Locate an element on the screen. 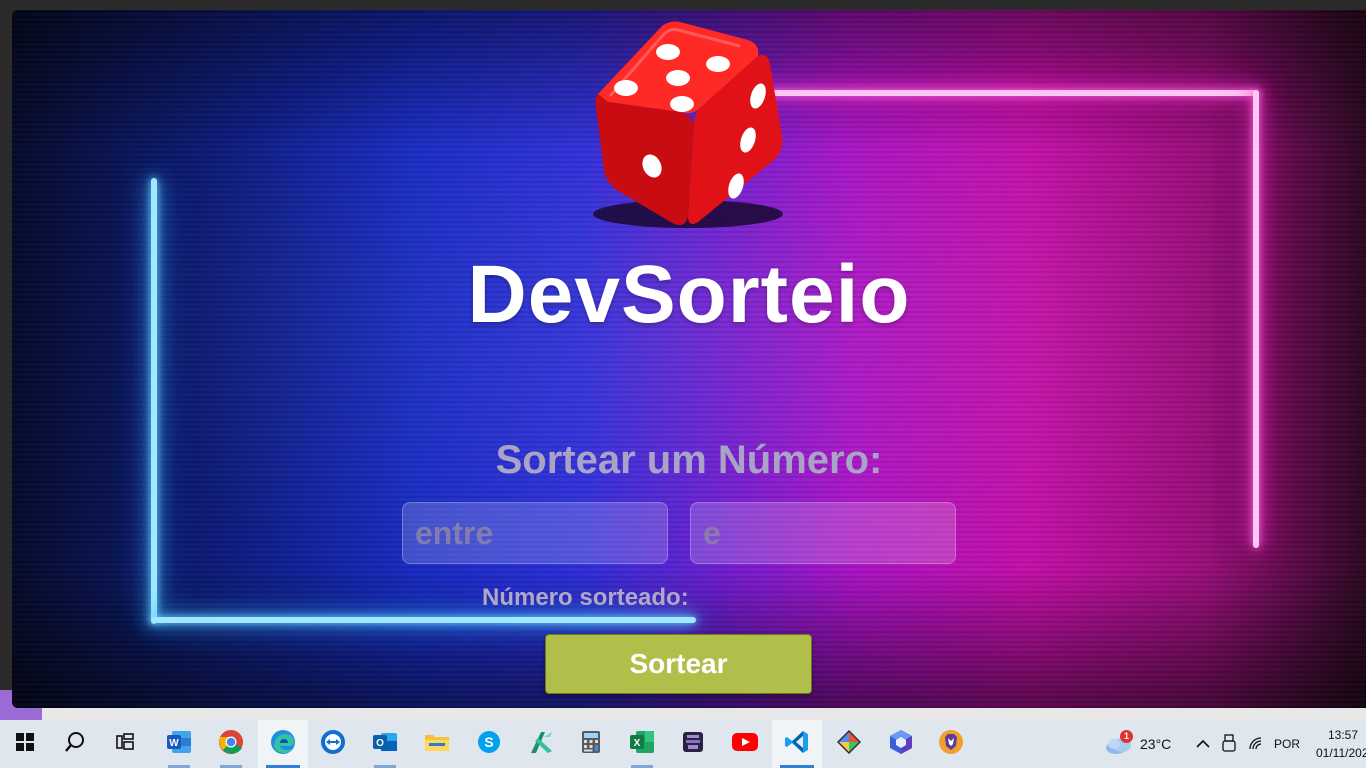  taskbar-green-app is located at coordinates (541, 744).